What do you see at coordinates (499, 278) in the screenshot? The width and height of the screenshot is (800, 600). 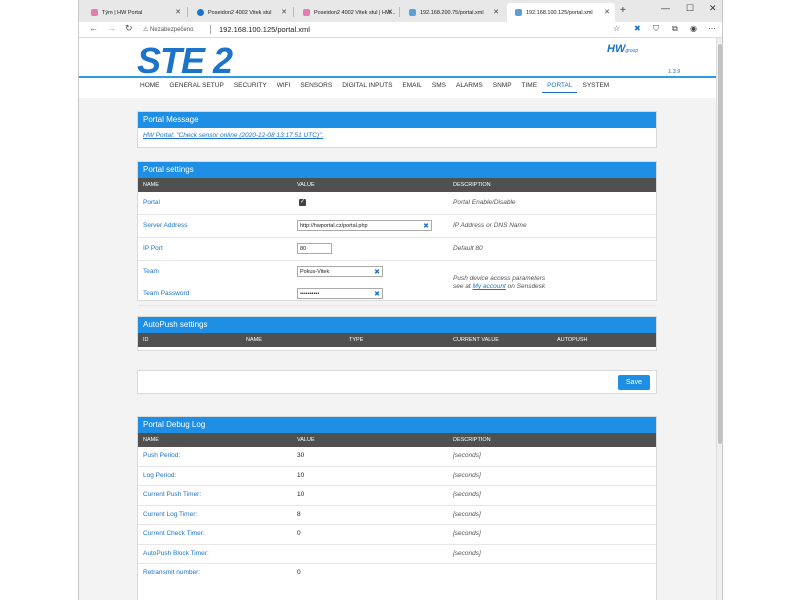 I see `team-desc: Push device access parameters` at bounding box center [499, 278].